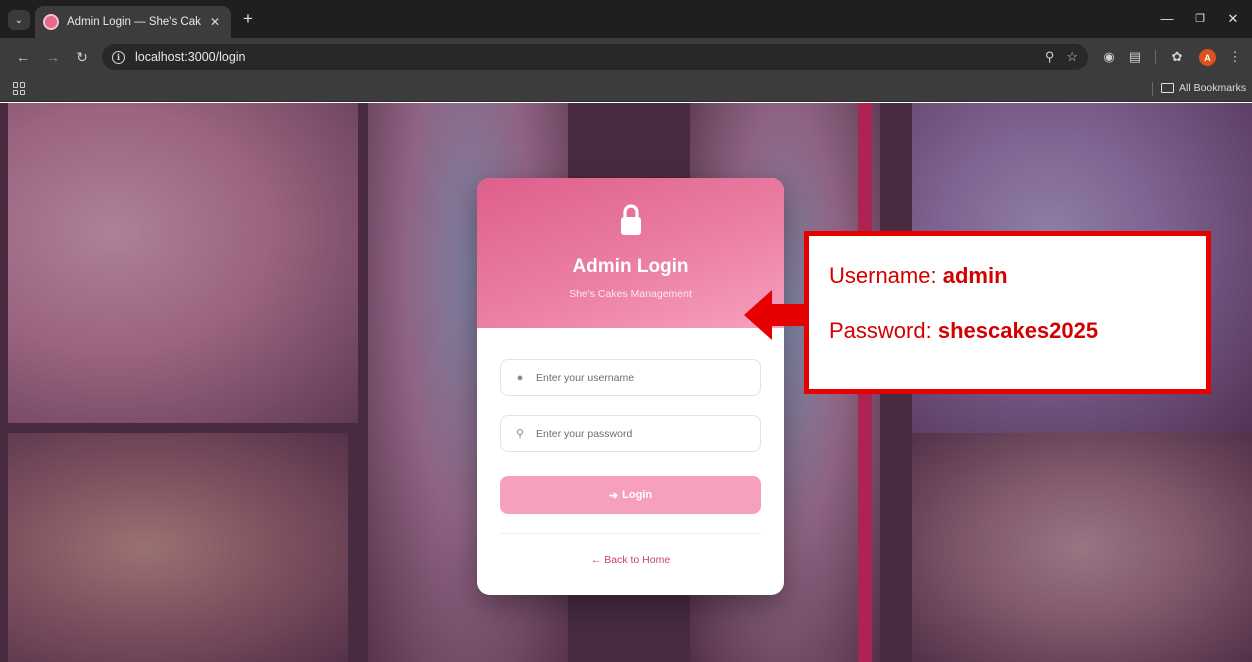 The height and width of the screenshot is (662, 1252). What do you see at coordinates (53, 57) in the screenshot?
I see `forward-arrow-icon: →` at bounding box center [53, 57].